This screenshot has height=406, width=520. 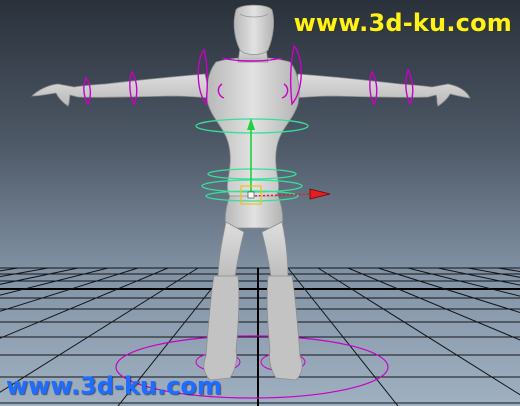 What do you see at coordinates (231, 253) in the screenshot?
I see `left-leg-mesh` at bounding box center [231, 253].